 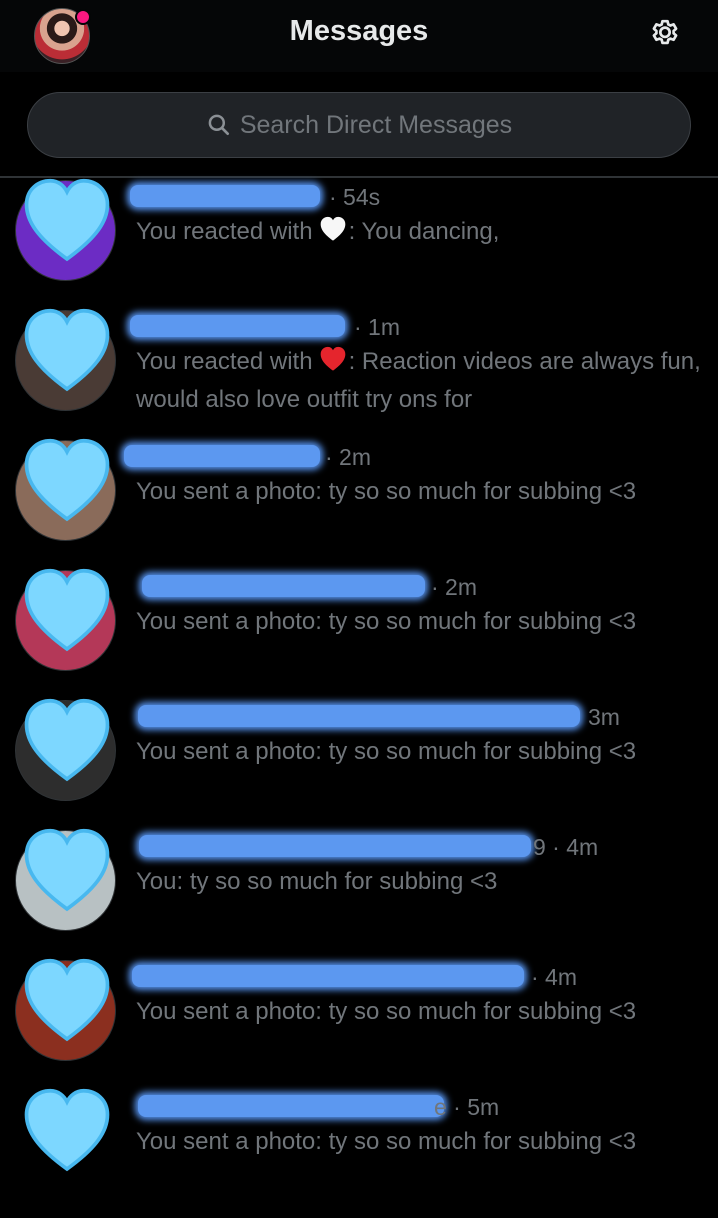 I want to click on search-input: Search Direct Messages, so click(x=359, y=125).